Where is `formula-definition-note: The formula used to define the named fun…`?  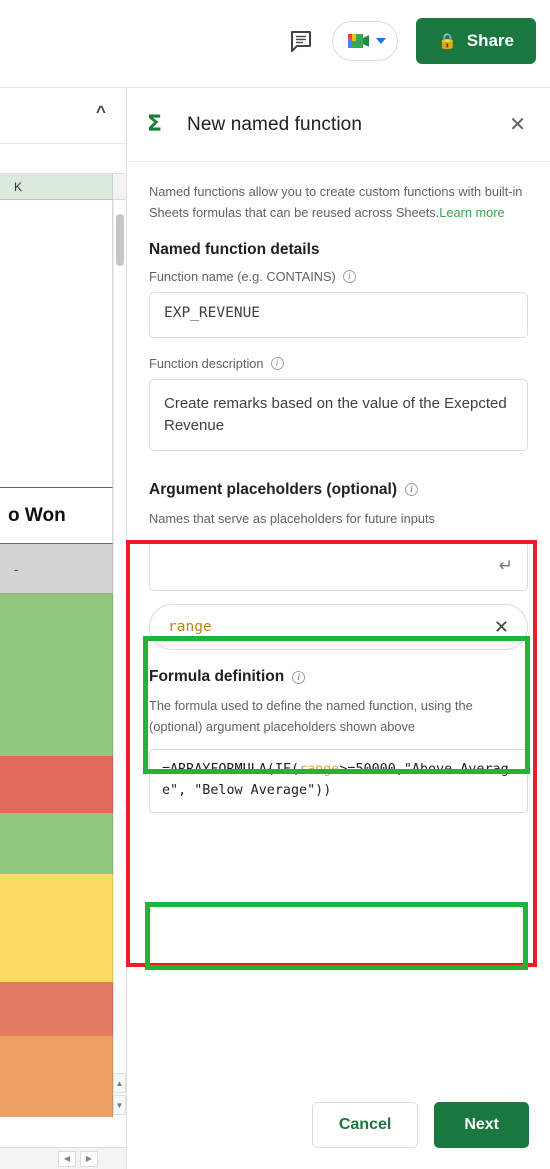 formula-definition-note: The formula used to define the named fun… is located at coordinates (311, 716).